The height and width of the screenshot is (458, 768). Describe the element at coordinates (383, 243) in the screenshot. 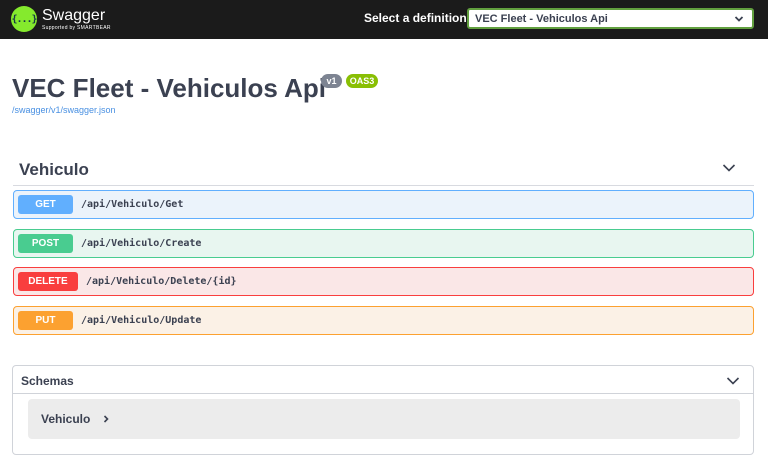

I see `operation-post: POST /api/Vehiculo/Create` at that location.